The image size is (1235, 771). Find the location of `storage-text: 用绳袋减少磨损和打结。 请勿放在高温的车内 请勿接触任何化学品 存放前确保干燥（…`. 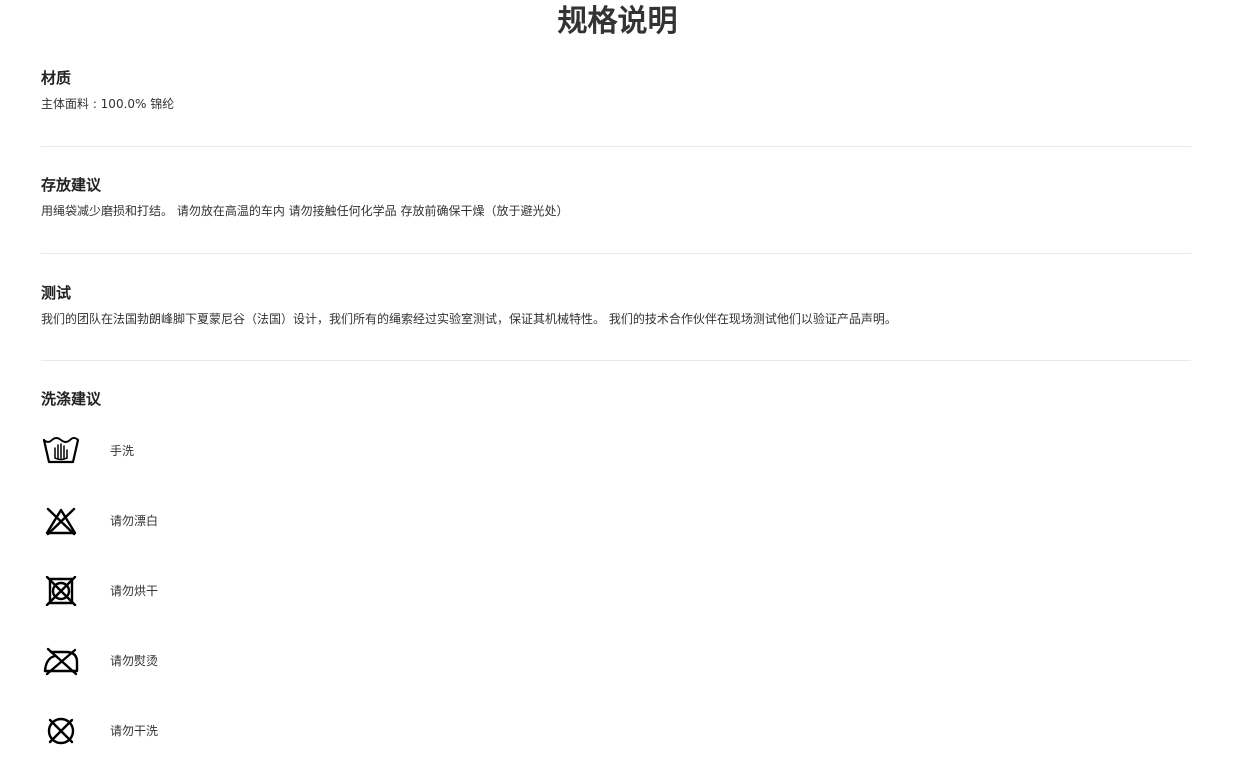

storage-text: 用绳袋减少磨损和打结。 请勿放在高温的车内 请勿接触任何化学品 存放前确保干燥（… is located at coordinates (305, 211).